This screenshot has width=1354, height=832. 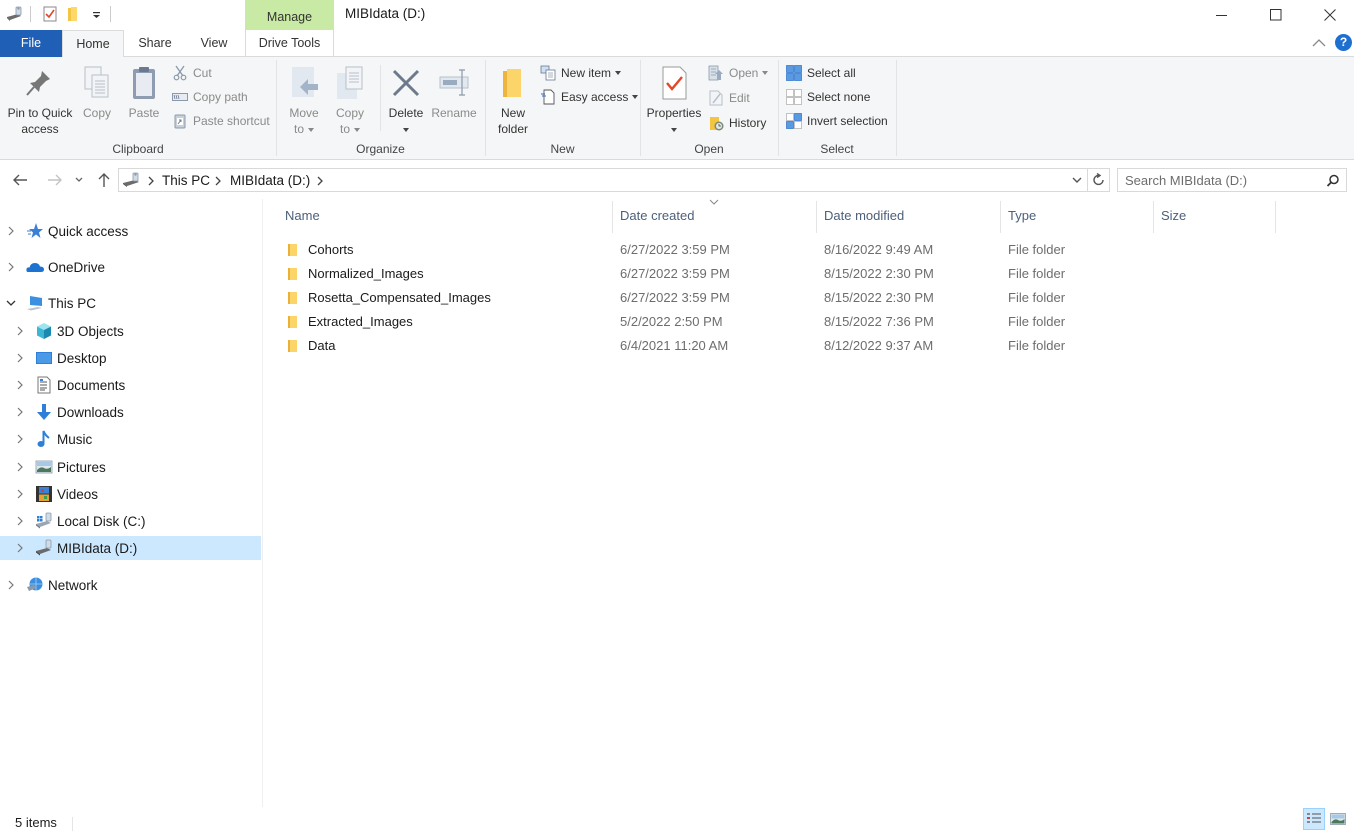 What do you see at coordinates (104, 180) in the screenshot?
I see `up-button` at bounding box center [104, 180].